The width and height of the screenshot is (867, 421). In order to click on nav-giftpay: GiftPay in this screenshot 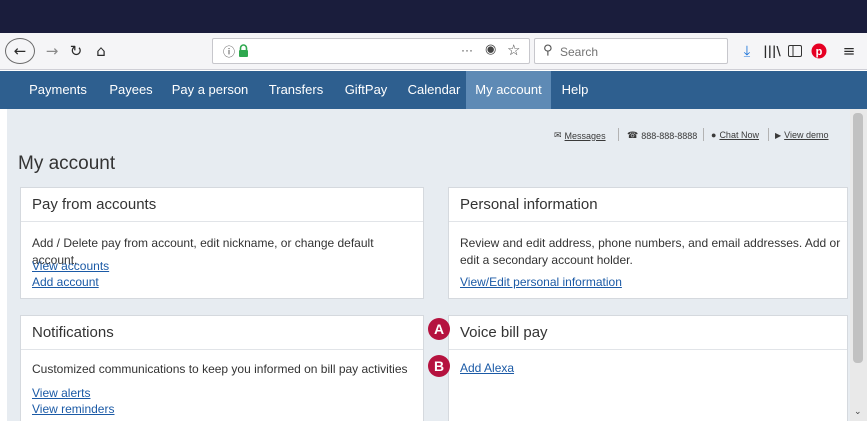, I will do `click(366, 90)`.